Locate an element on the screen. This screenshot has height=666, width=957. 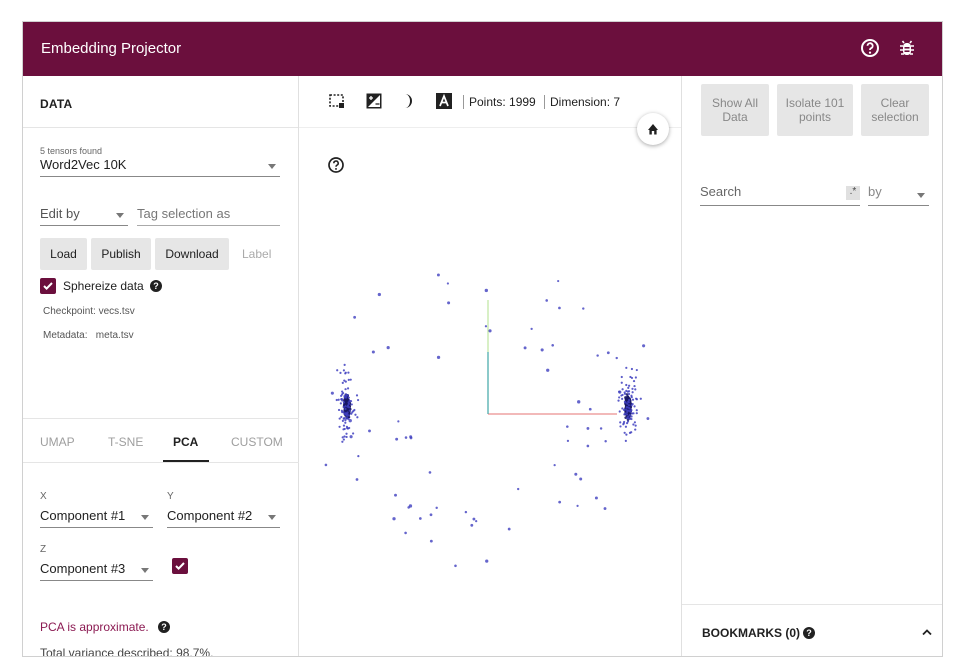
edit-by-select: Edit by is located at coordinates (84, 216).